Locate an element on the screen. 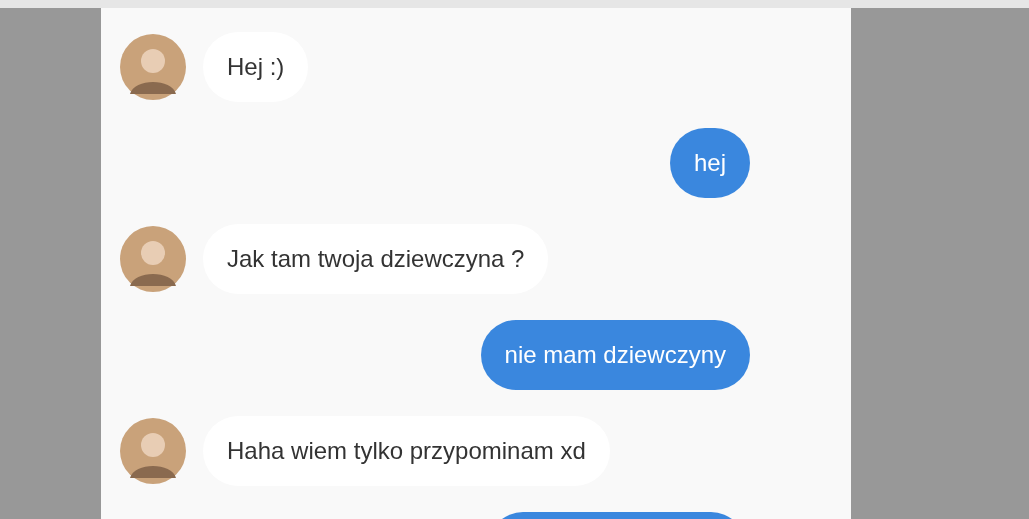  received-message: Hej :) is located at coordinates (256, 67).